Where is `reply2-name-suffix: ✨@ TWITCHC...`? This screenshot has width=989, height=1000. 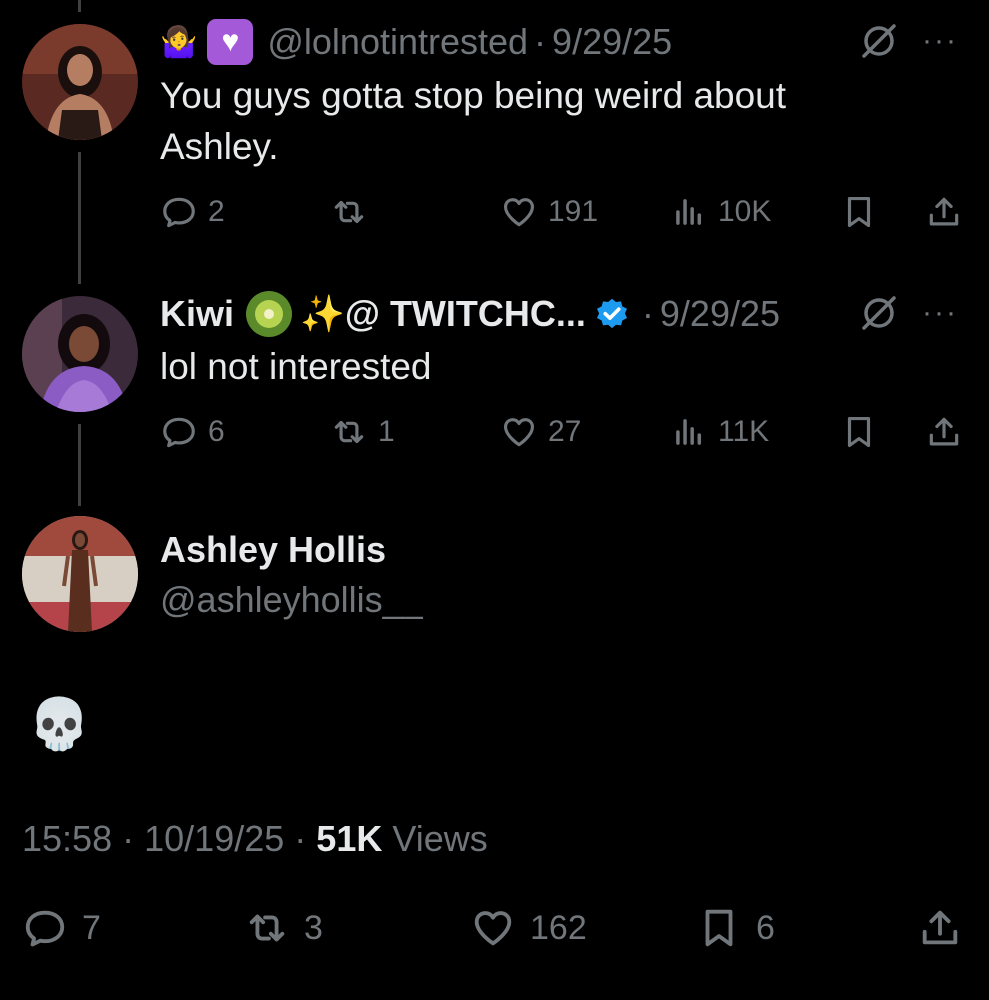 reply2-name-suffix: ✨@ TWITCHC... is located at coordinates (443, 314).